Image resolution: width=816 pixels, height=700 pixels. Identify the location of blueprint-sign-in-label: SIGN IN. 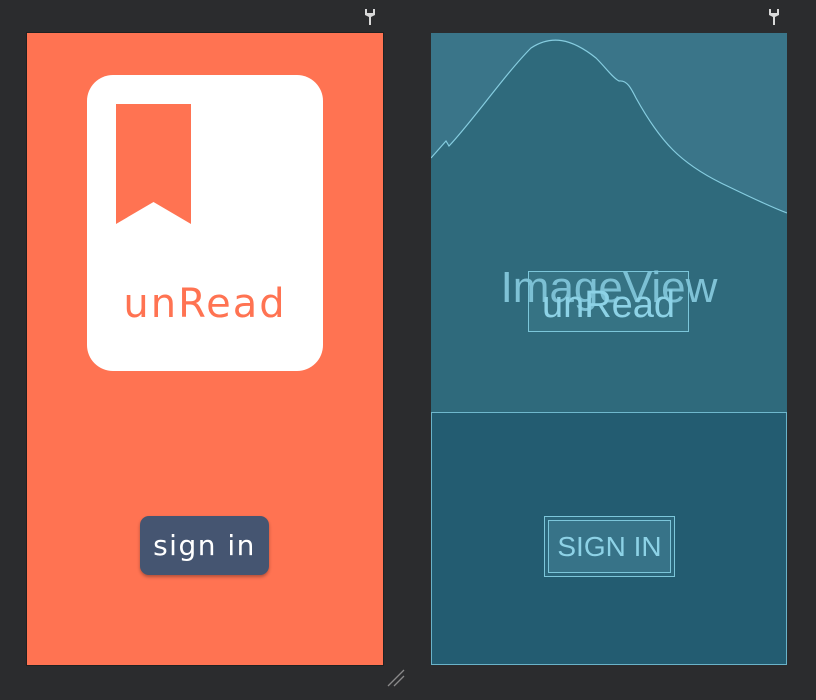
(609, 546).